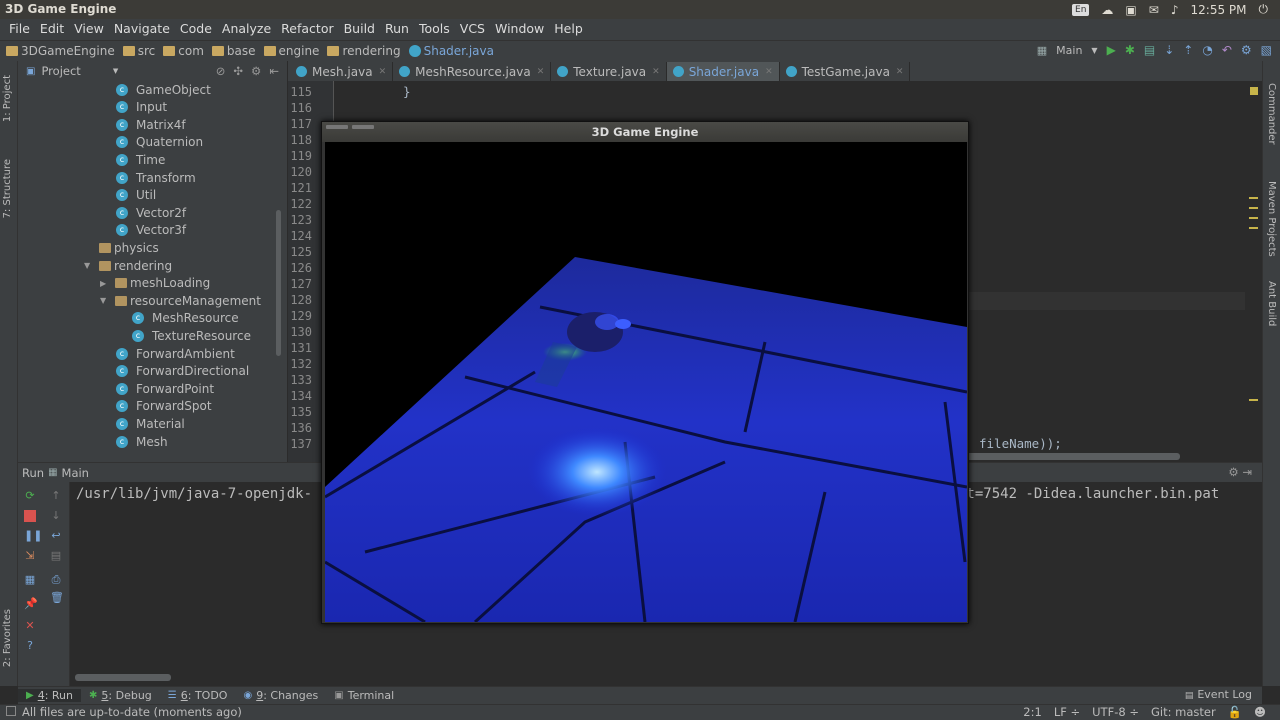  What do you see at coordinates (1227, 50) in the screenshot?
I see `revert-icon: ↶` at bounding box center [1227, 50].